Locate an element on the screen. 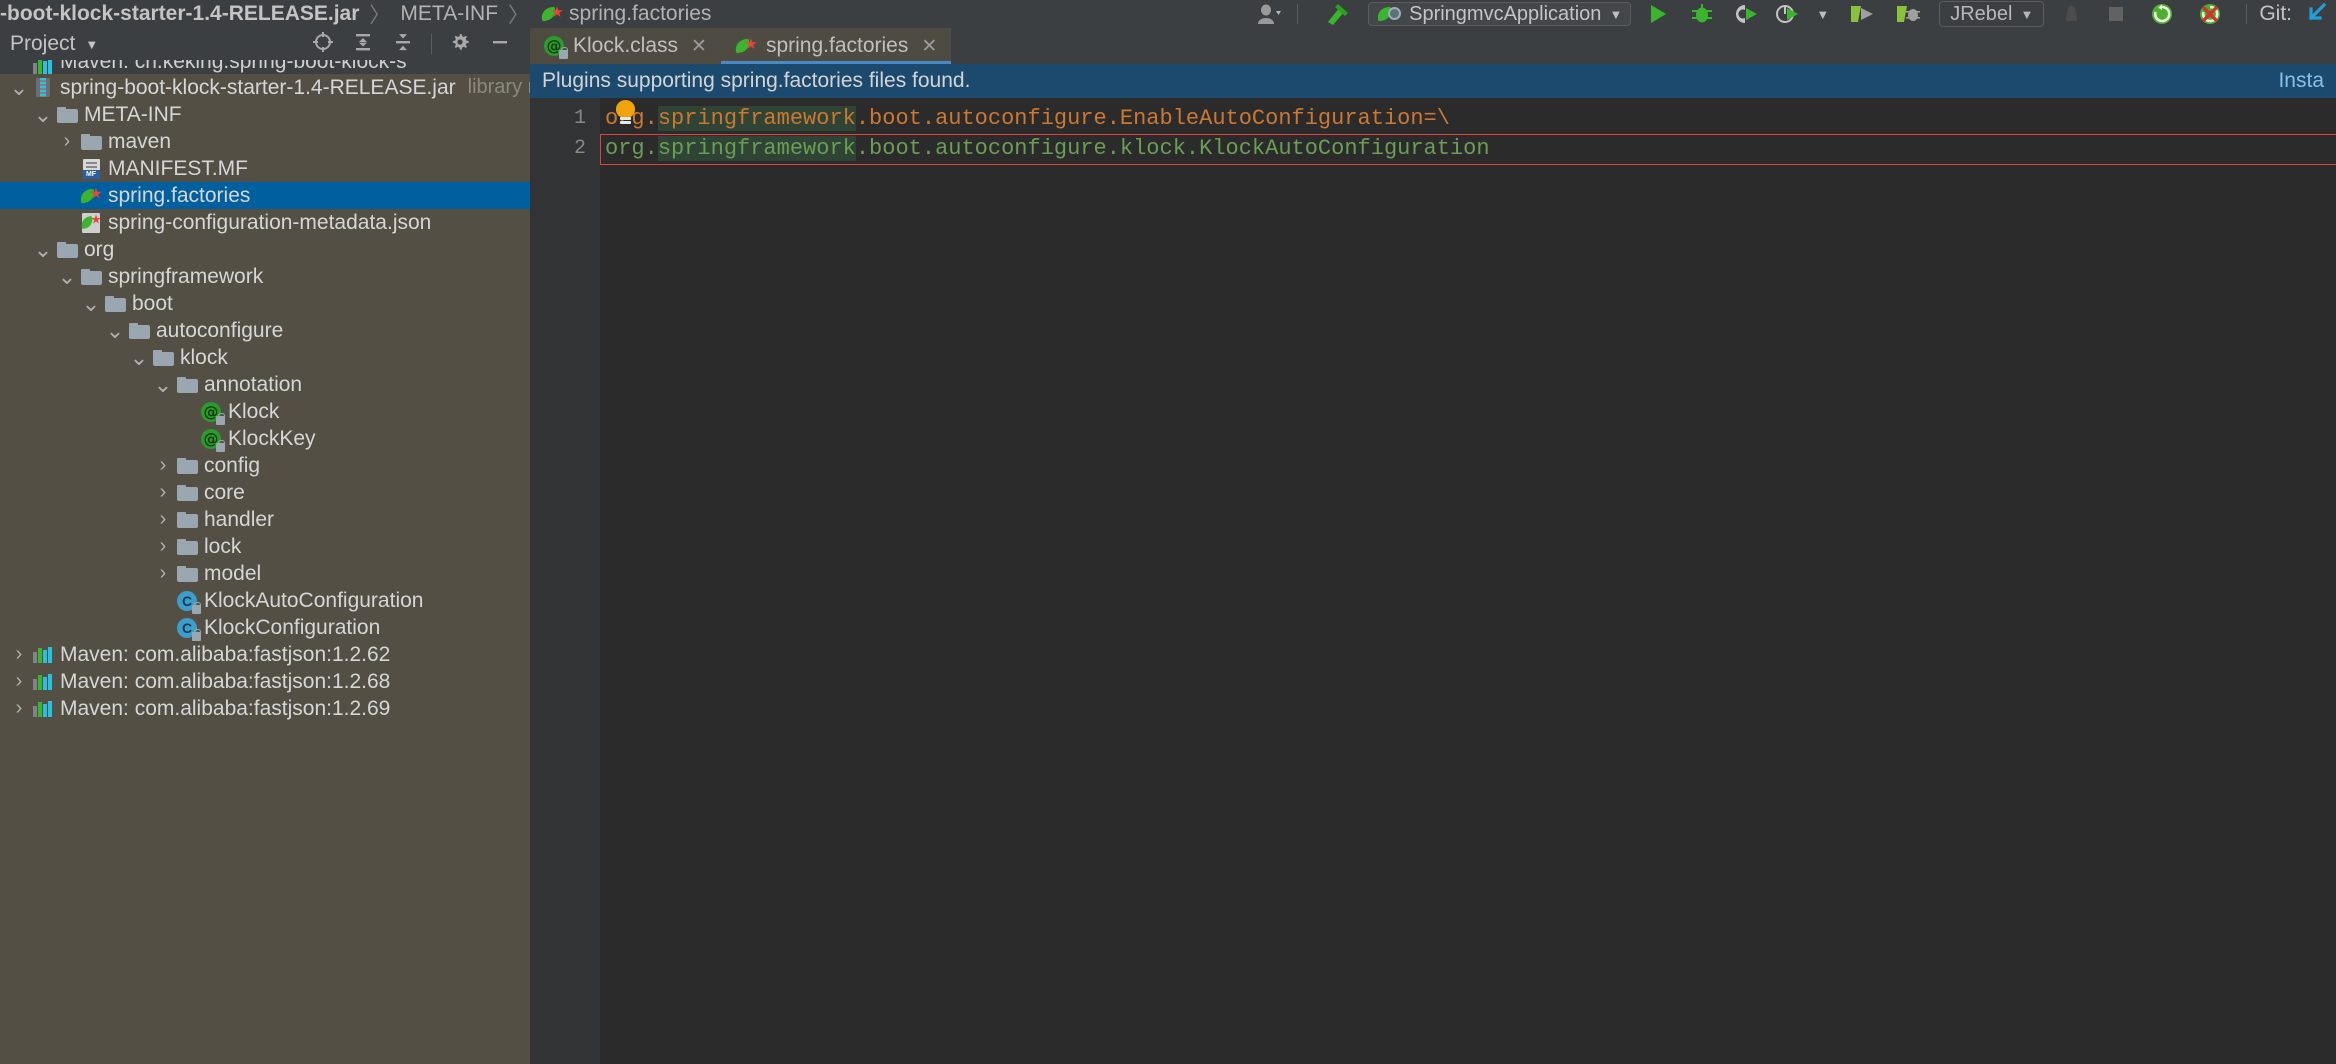  tree-item-org: ⌄ org is located at coordinates (265, 249).